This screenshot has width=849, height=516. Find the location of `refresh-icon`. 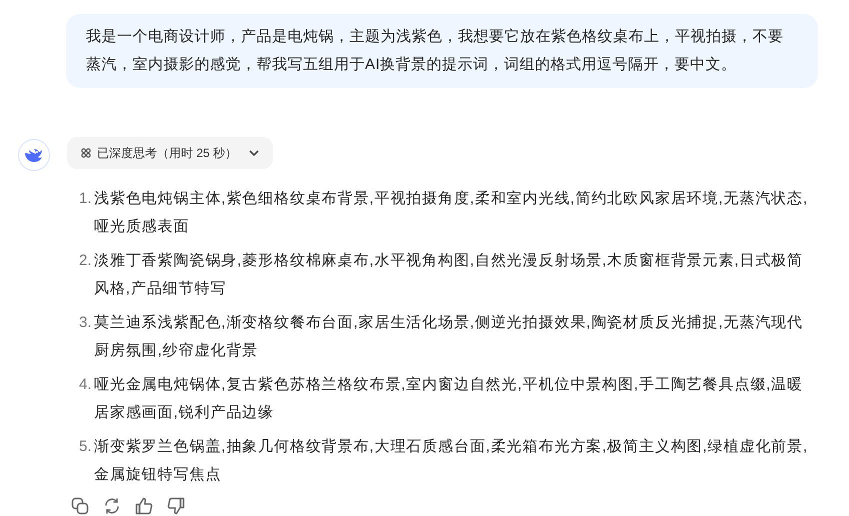

refresh-icon is located at coordinates (112, 506).